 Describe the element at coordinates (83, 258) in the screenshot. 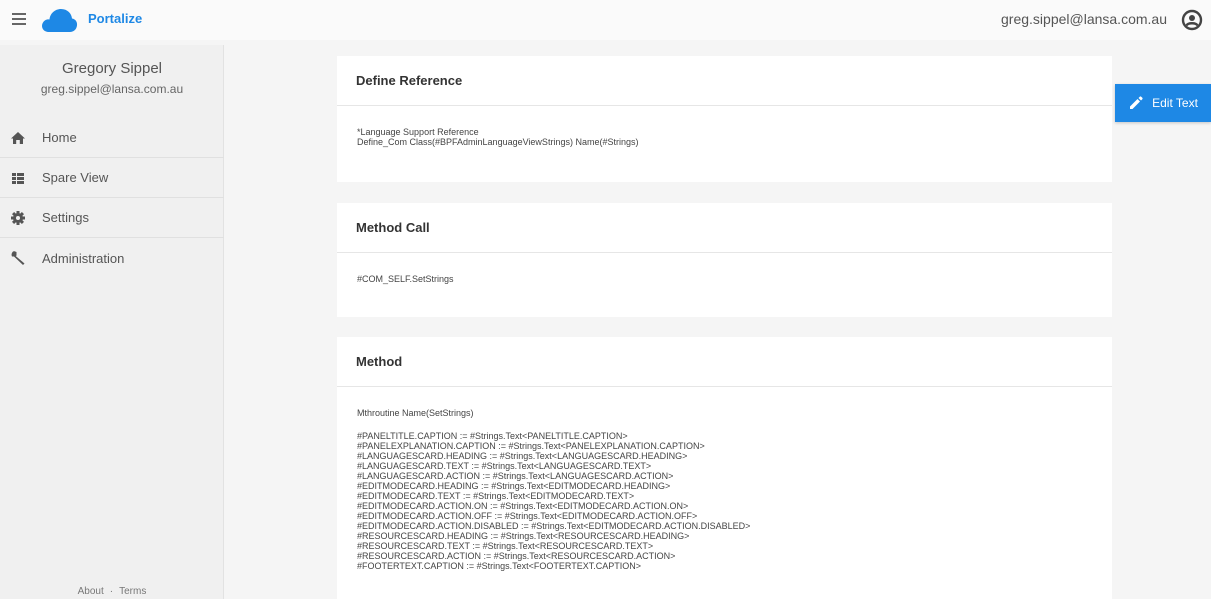

I see `sidebar-item-label: Administration` at that location.